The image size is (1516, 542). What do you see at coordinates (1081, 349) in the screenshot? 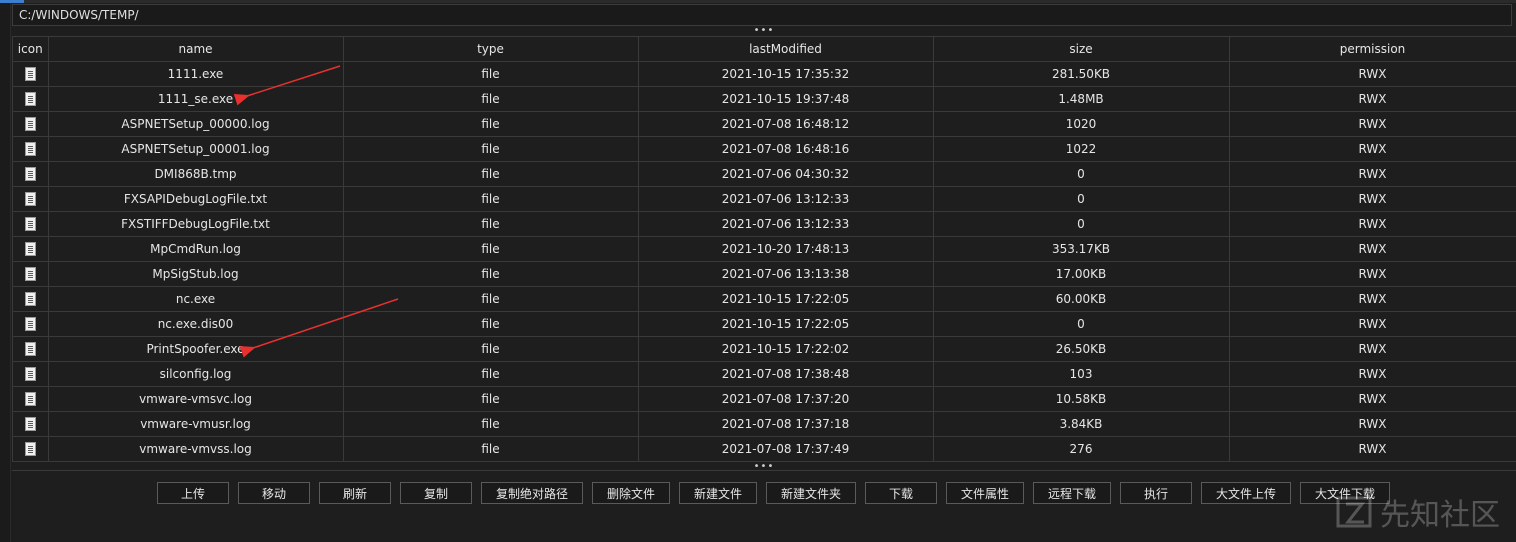
I see `file-size-cell: 26.50KB` at bounding box center [1081, 349].